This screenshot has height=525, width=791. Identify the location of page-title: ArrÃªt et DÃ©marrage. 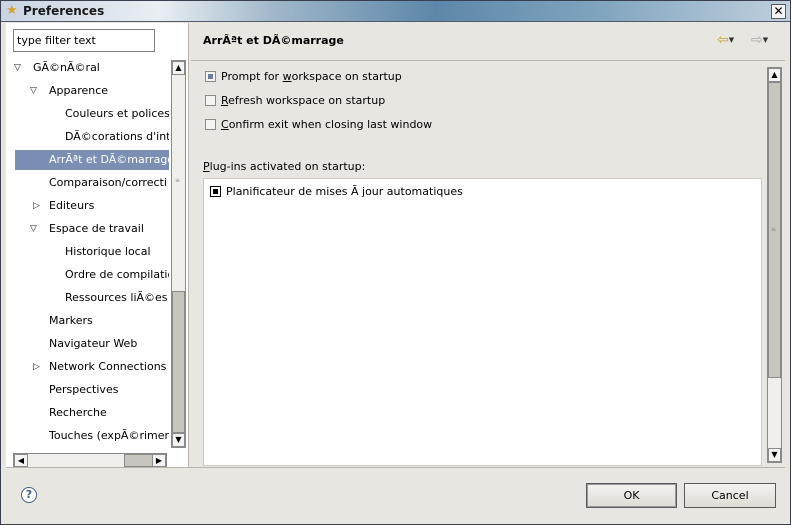
(273, 40).